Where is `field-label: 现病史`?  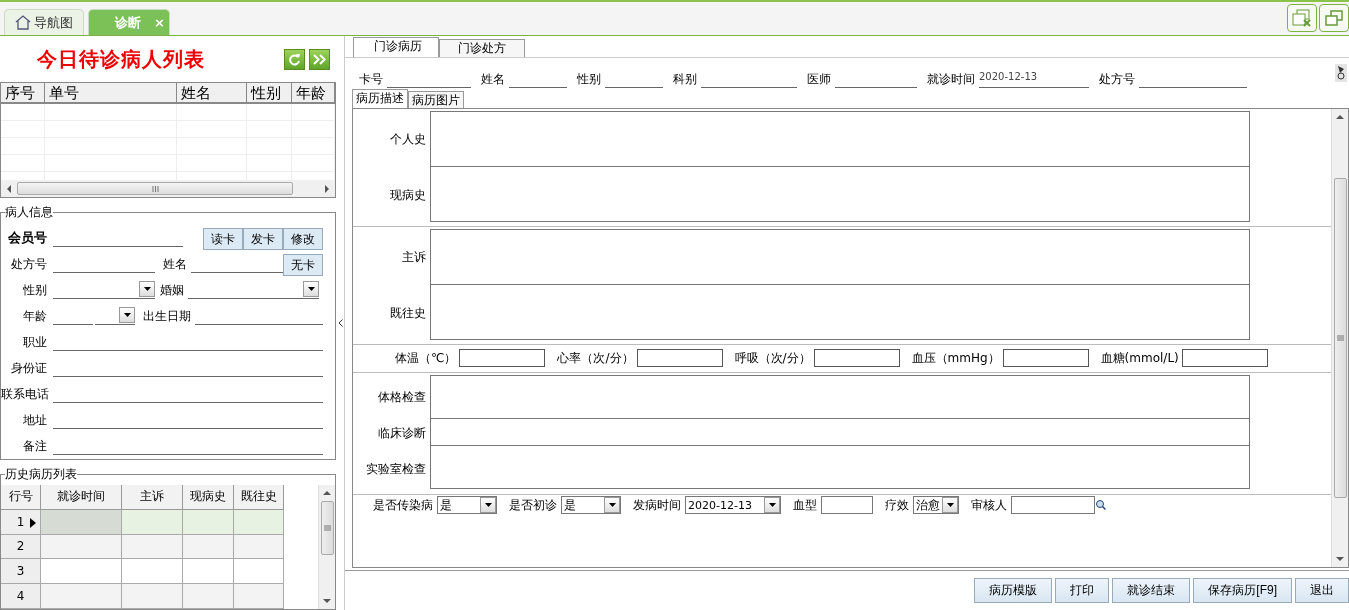 field-label: 现病史 is located at coordinates (408, 195).